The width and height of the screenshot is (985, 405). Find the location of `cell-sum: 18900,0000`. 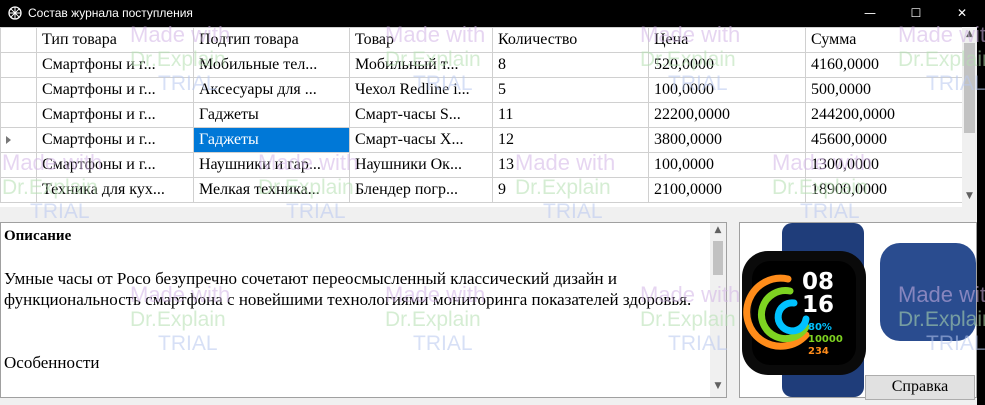

cell-sum: 18900,0000 is located at coordinates (890, 190).